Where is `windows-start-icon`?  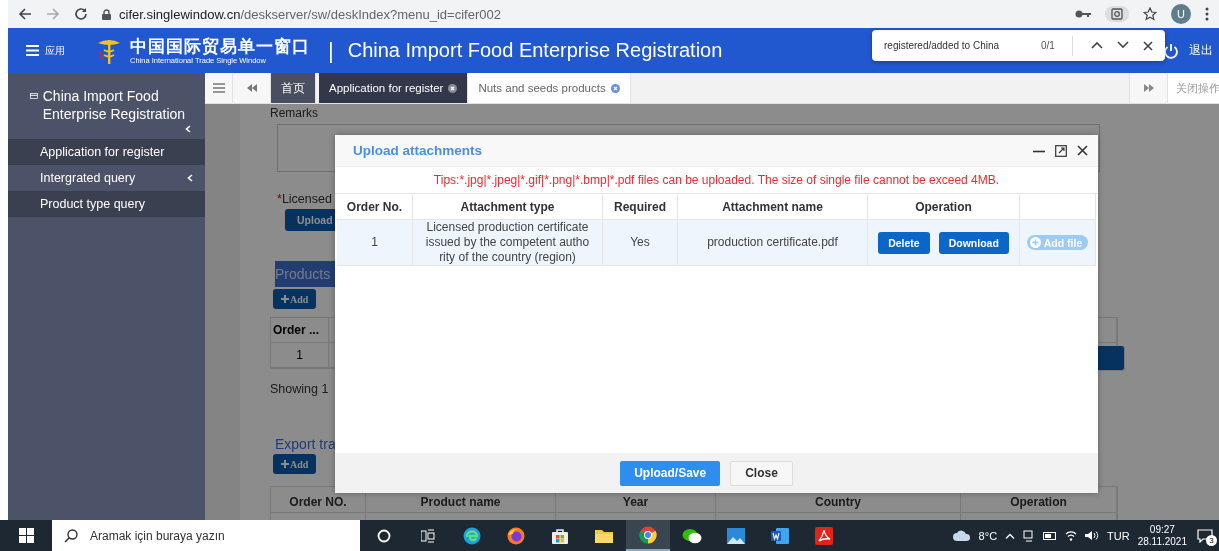 windows-start-icon is located at coordinates (26, 535).